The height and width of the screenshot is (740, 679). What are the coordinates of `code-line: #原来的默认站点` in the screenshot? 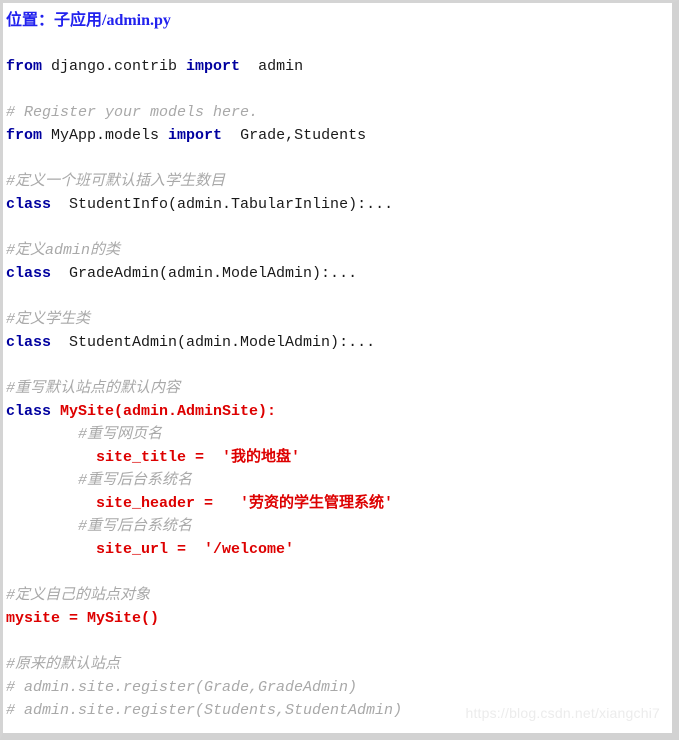 It's located at (339, 664).